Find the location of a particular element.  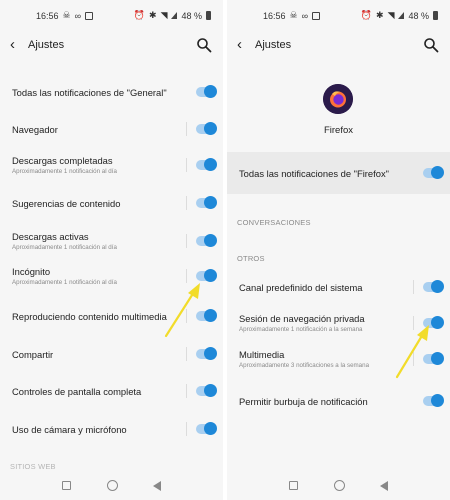

list-item: Uso de cámara y micrófono is located at coordinates (111, 434).